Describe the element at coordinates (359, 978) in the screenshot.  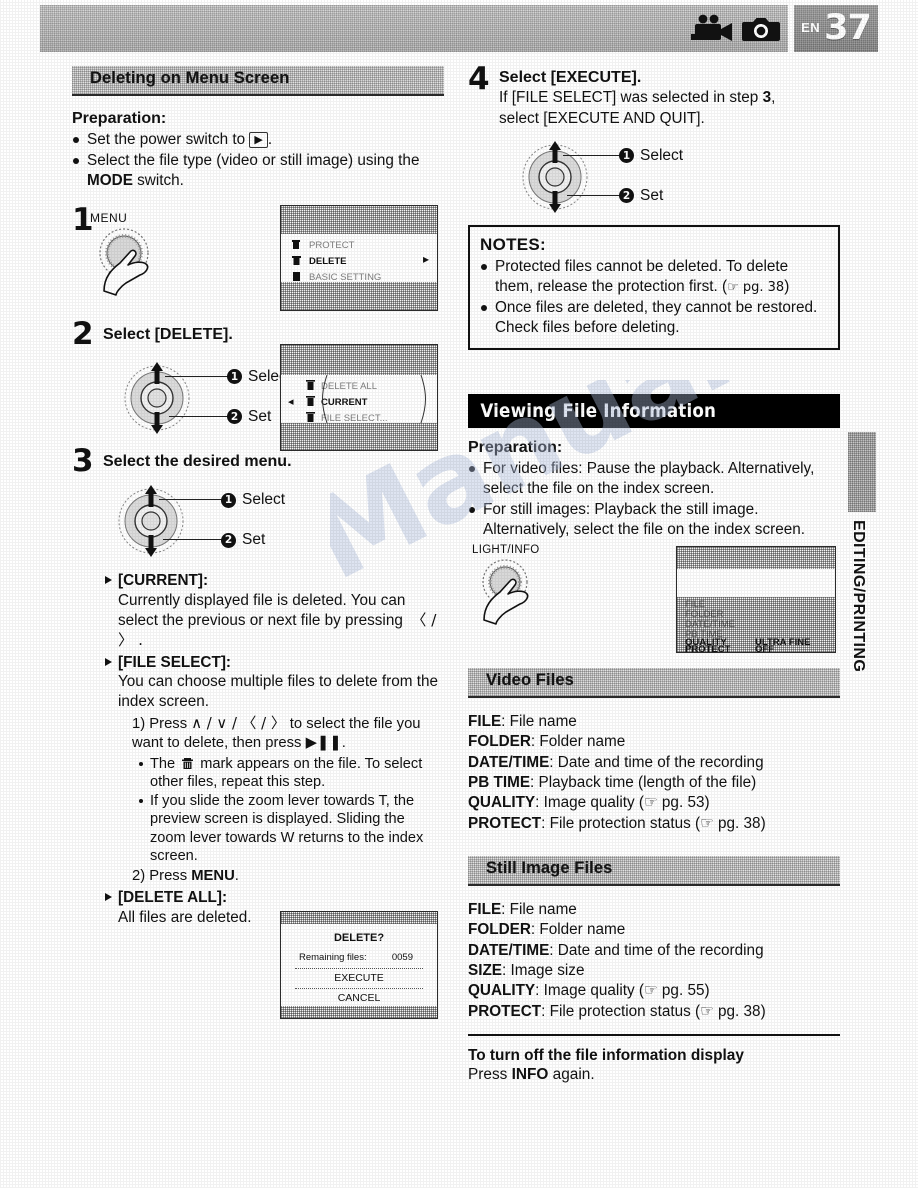
I see `dialog-execute-option: EXECUTE` at that location.